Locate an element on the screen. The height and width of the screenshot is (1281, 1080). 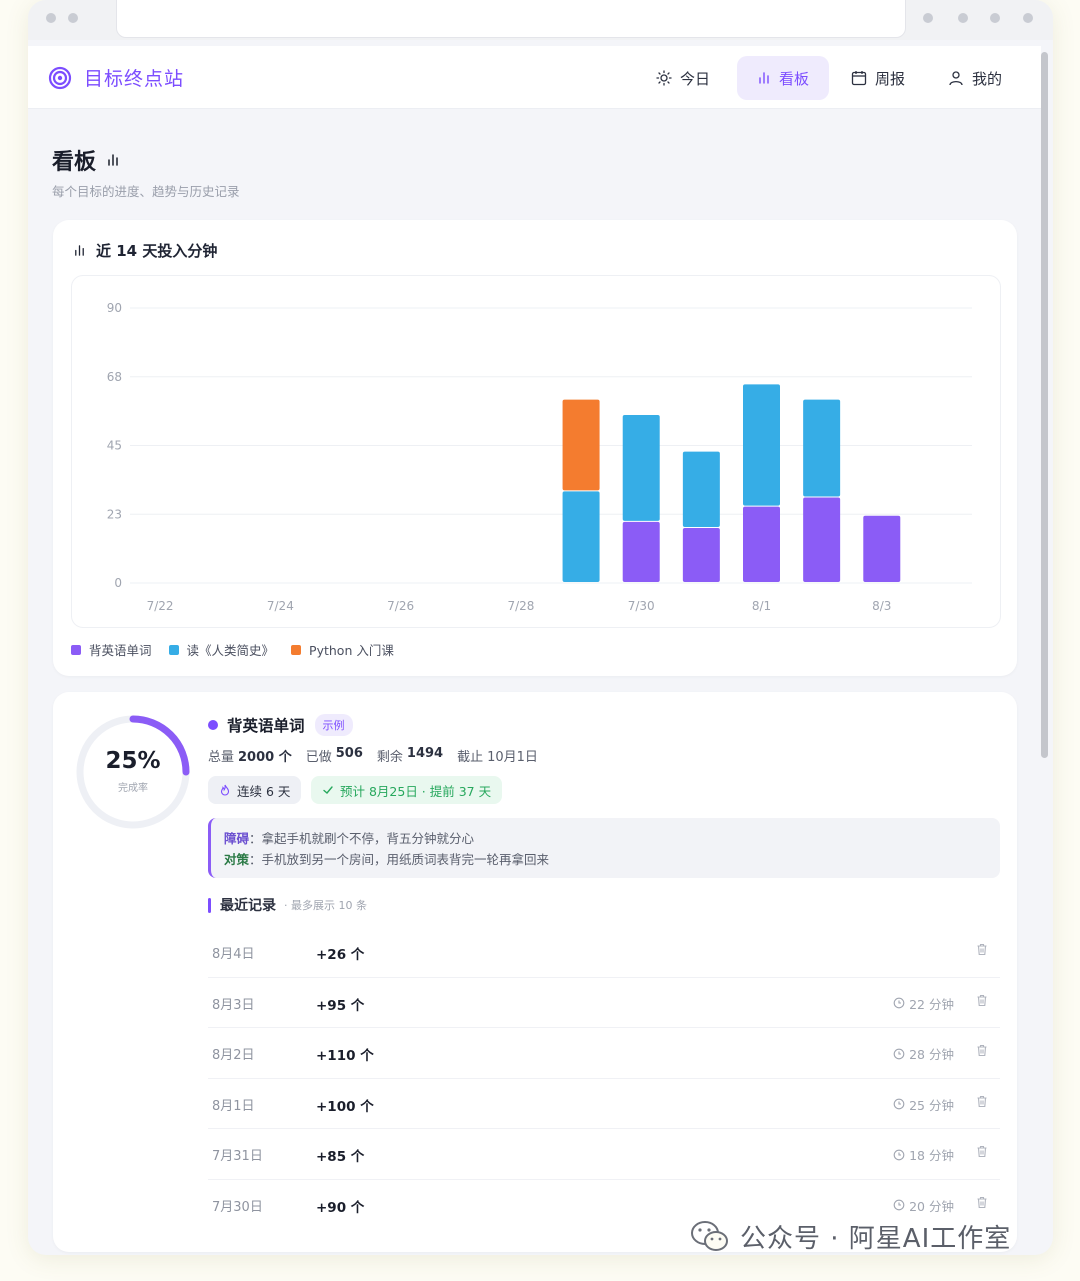
record-row: 7月31日 +85 个 18 分钟 is located at coordinates (604, 1154).